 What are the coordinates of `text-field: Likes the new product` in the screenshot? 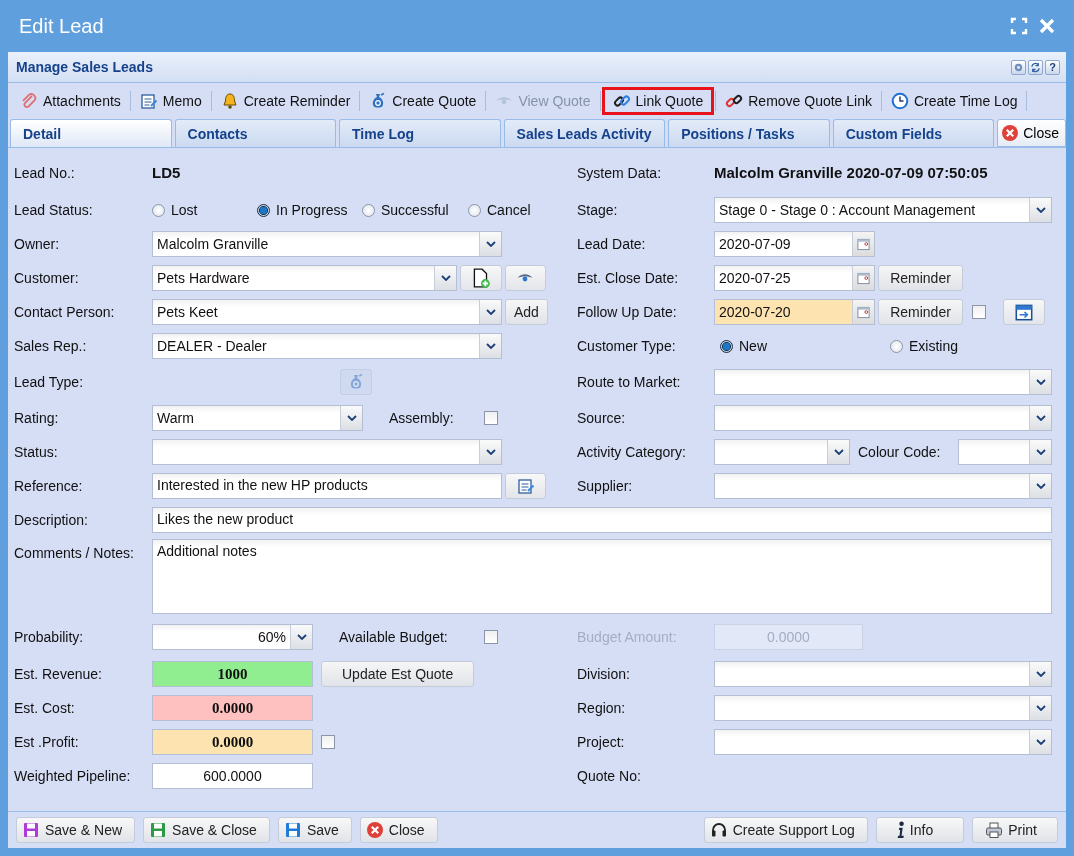 It's located at (602, 520).